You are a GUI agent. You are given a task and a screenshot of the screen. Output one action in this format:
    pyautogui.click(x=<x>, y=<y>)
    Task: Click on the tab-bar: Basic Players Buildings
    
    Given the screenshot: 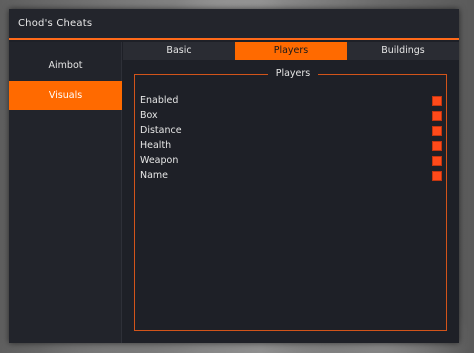 What is the action you would take?
    pyautogui.click(x=291, y=51)
    